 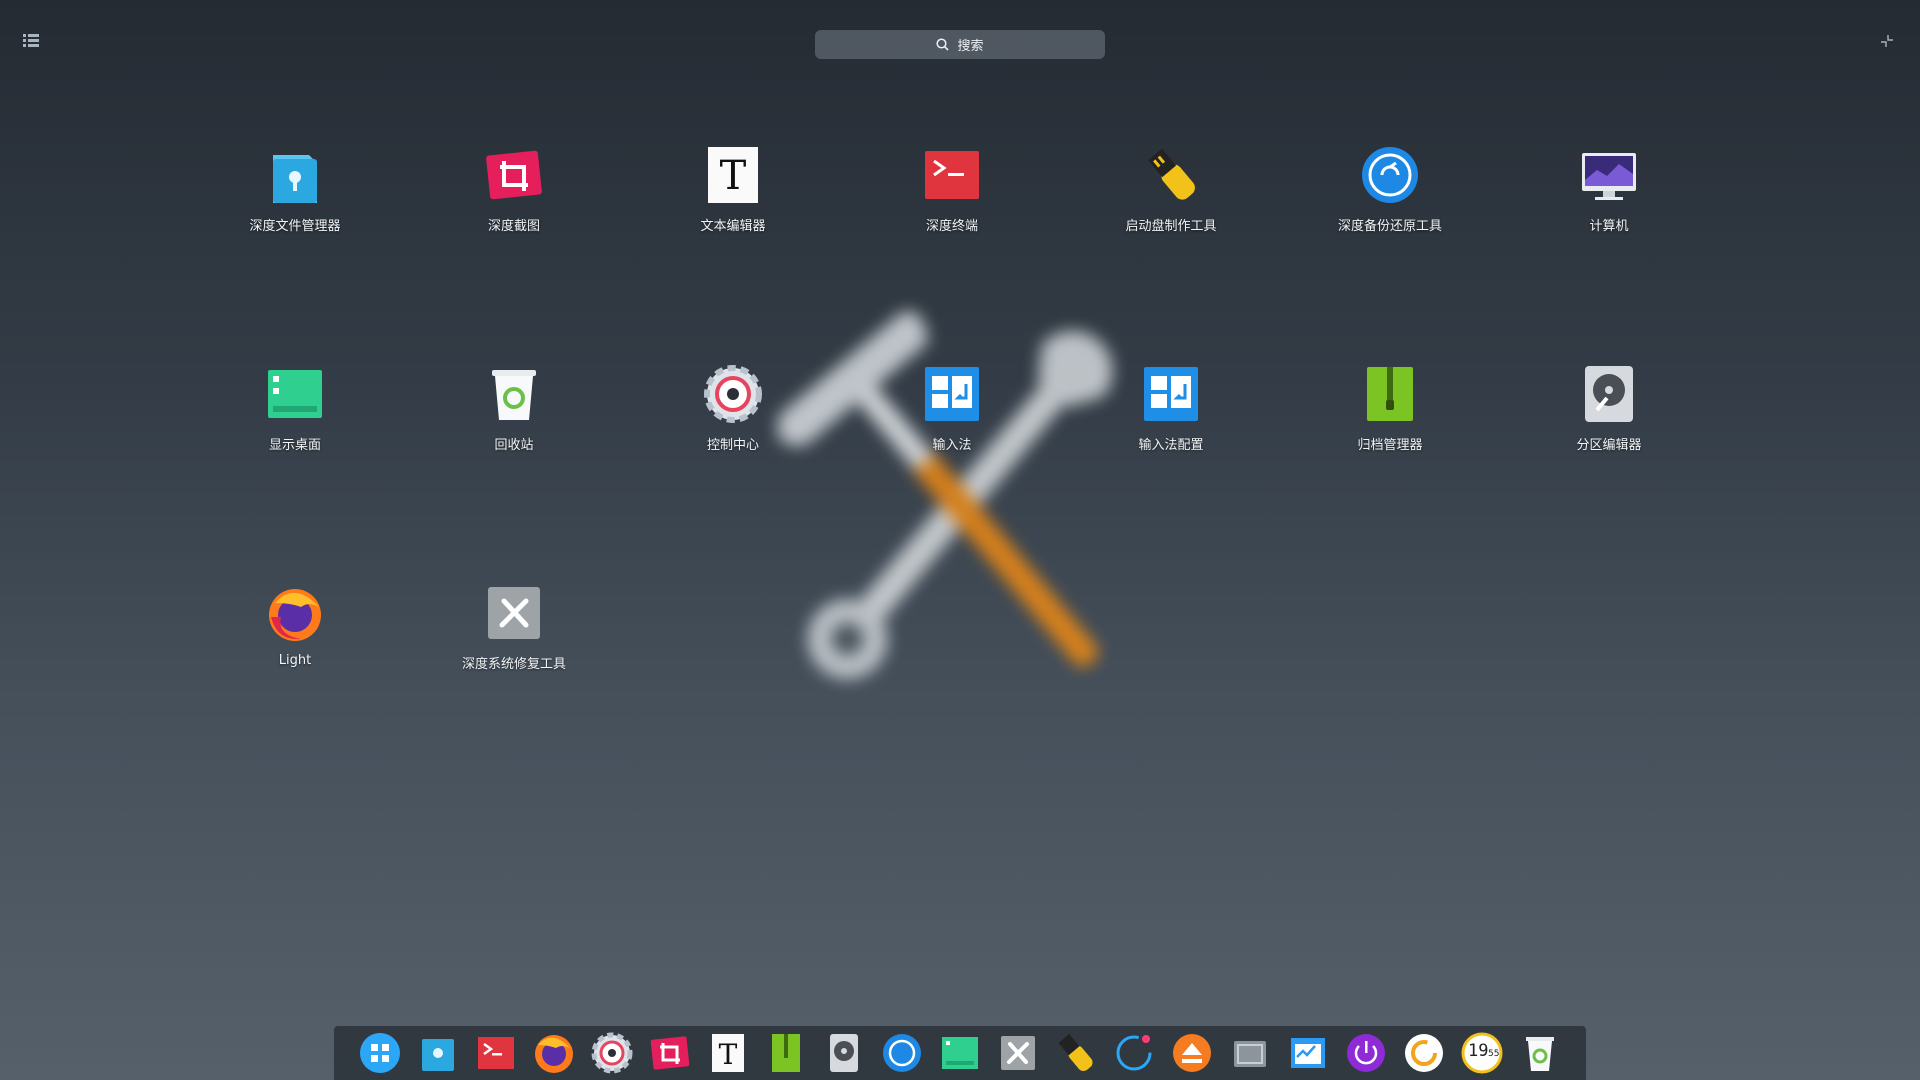 What do you see at coordinates (1390, 445) in the screenshot?
I see `app-label: 归档管理器` at bounding box center [1390, 445].